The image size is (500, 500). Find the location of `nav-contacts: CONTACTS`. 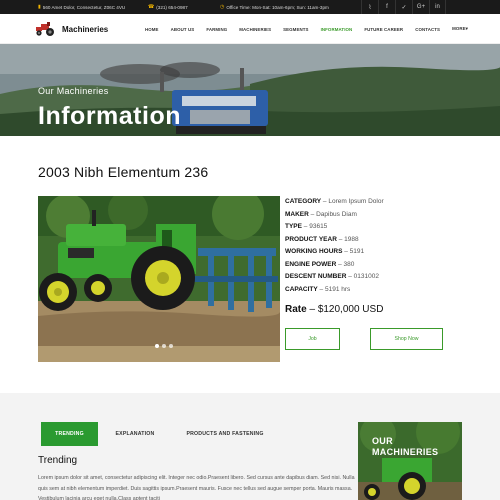

nav-contacts: CONTACTS is located at coordinates (427, 29).